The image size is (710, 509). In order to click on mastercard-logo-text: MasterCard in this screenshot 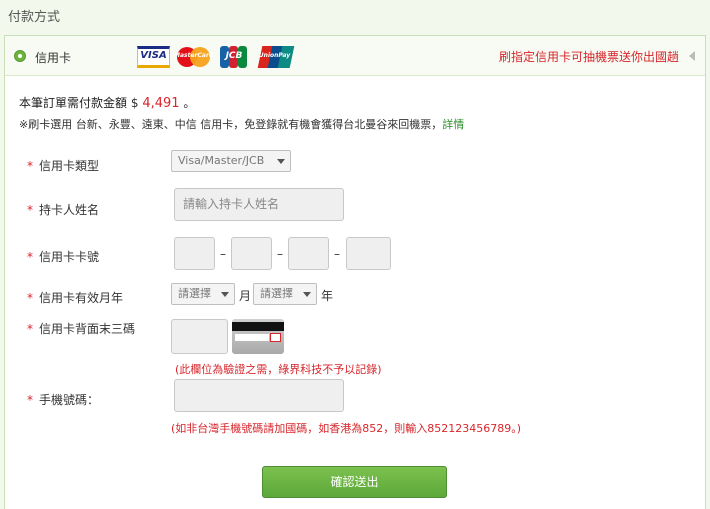, I will do `click(194, 55)`.